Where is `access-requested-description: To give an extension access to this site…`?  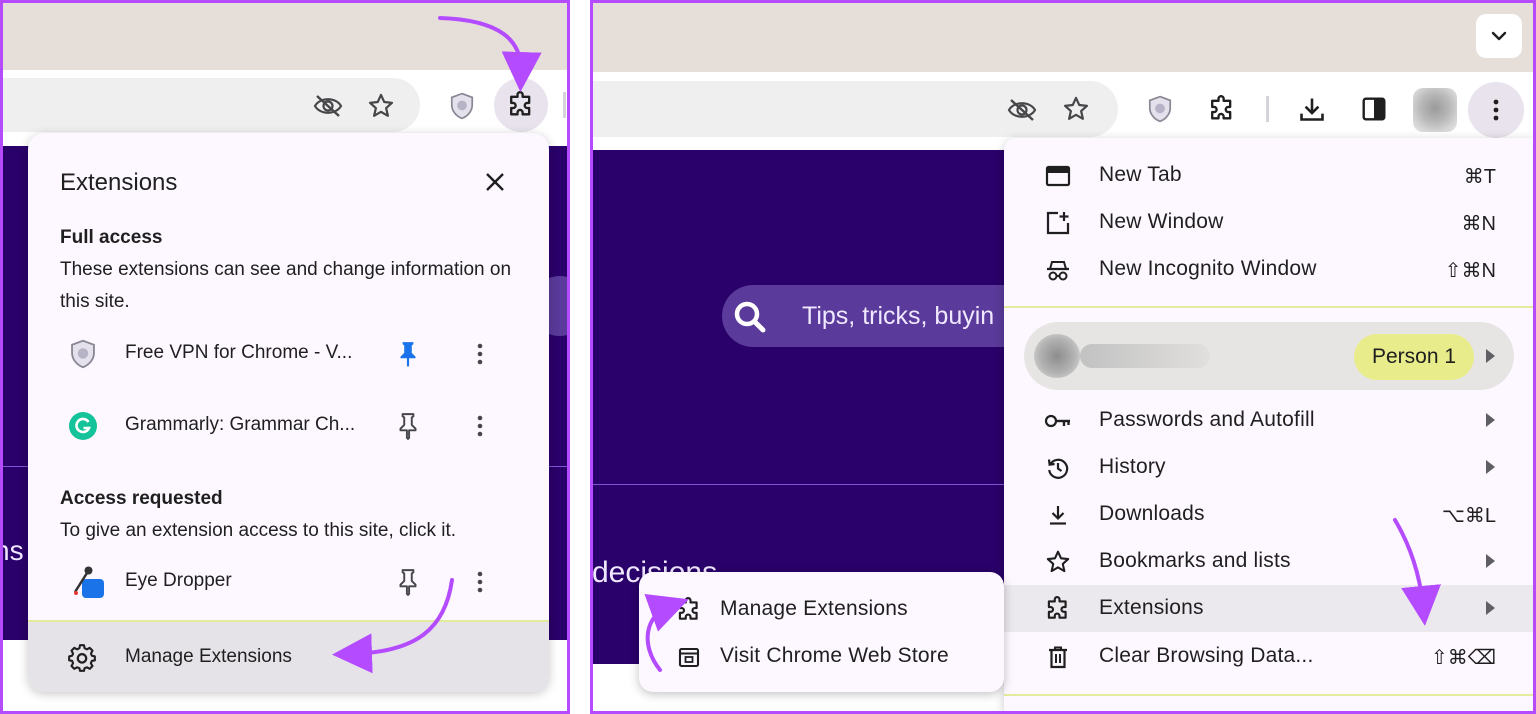
access-requested-description: To give an extension access to this site… is located at coordinates (258, 530).